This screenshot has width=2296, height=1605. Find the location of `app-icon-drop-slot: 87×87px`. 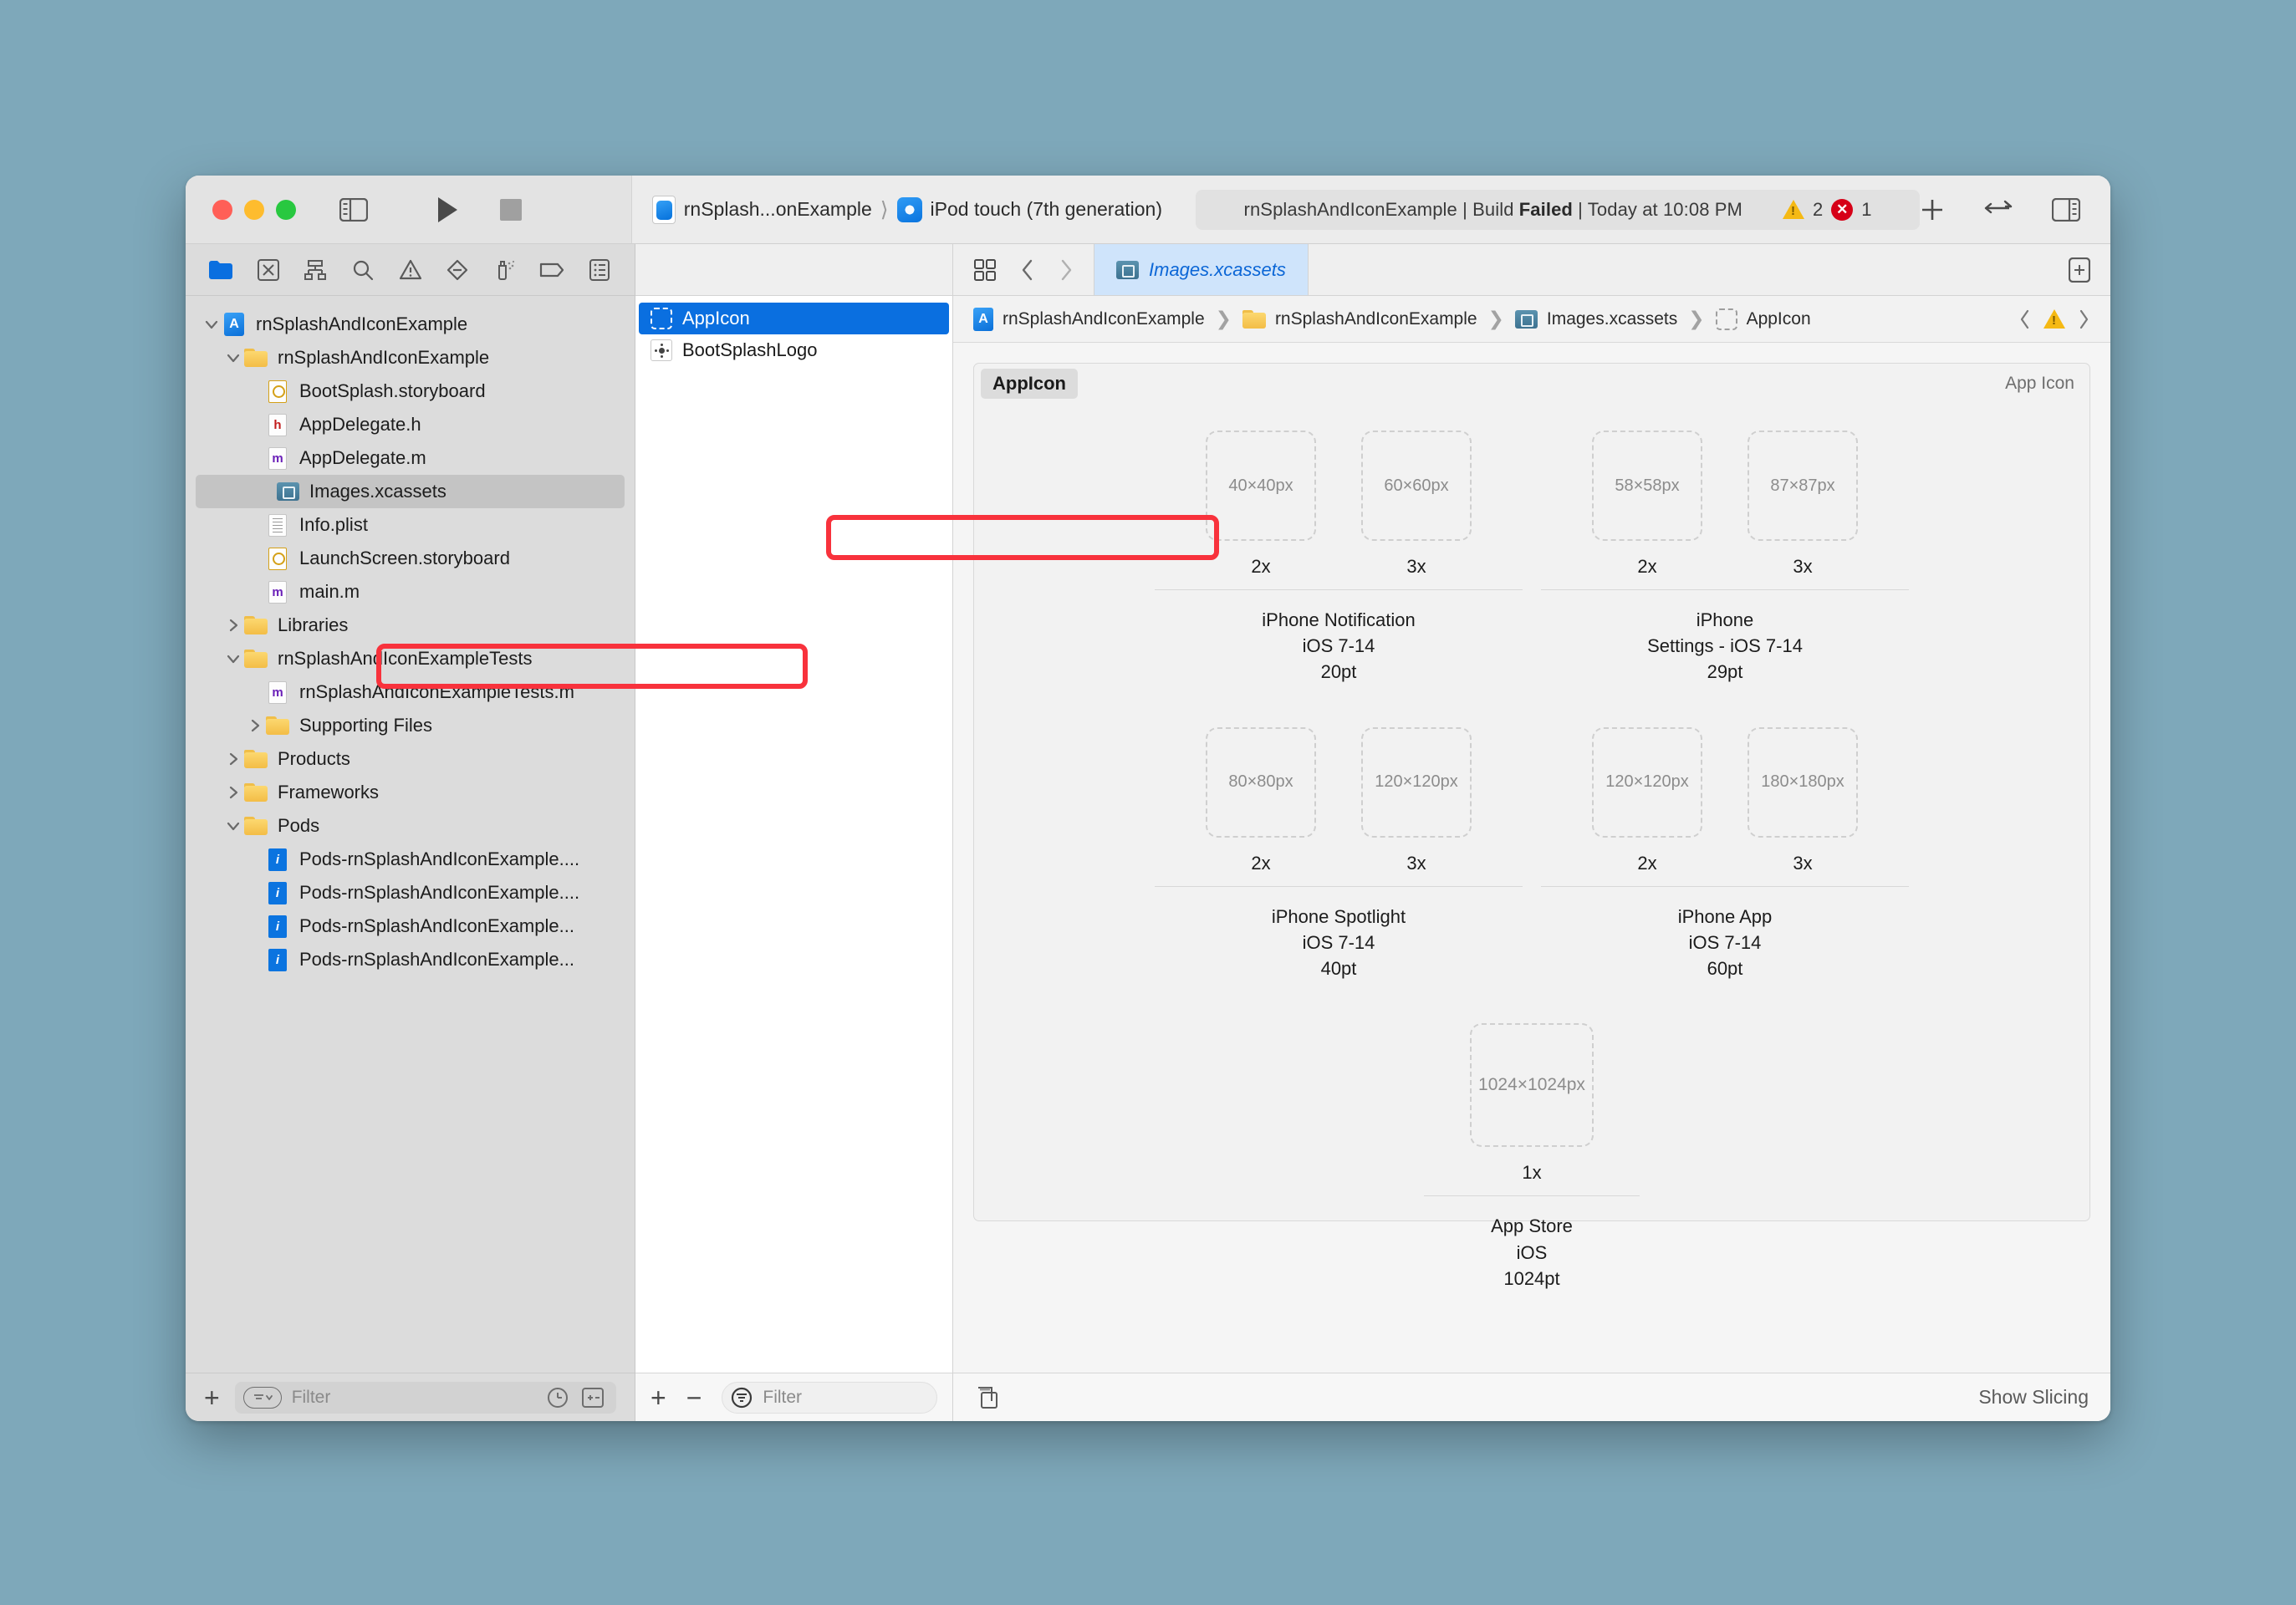

app-icon-drop-slot: 87×87px is located at coordinates (1803, 486).